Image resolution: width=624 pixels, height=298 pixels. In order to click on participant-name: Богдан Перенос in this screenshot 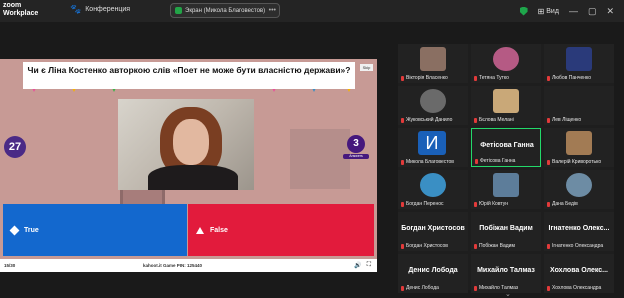, I will do `click(425, 204)`.